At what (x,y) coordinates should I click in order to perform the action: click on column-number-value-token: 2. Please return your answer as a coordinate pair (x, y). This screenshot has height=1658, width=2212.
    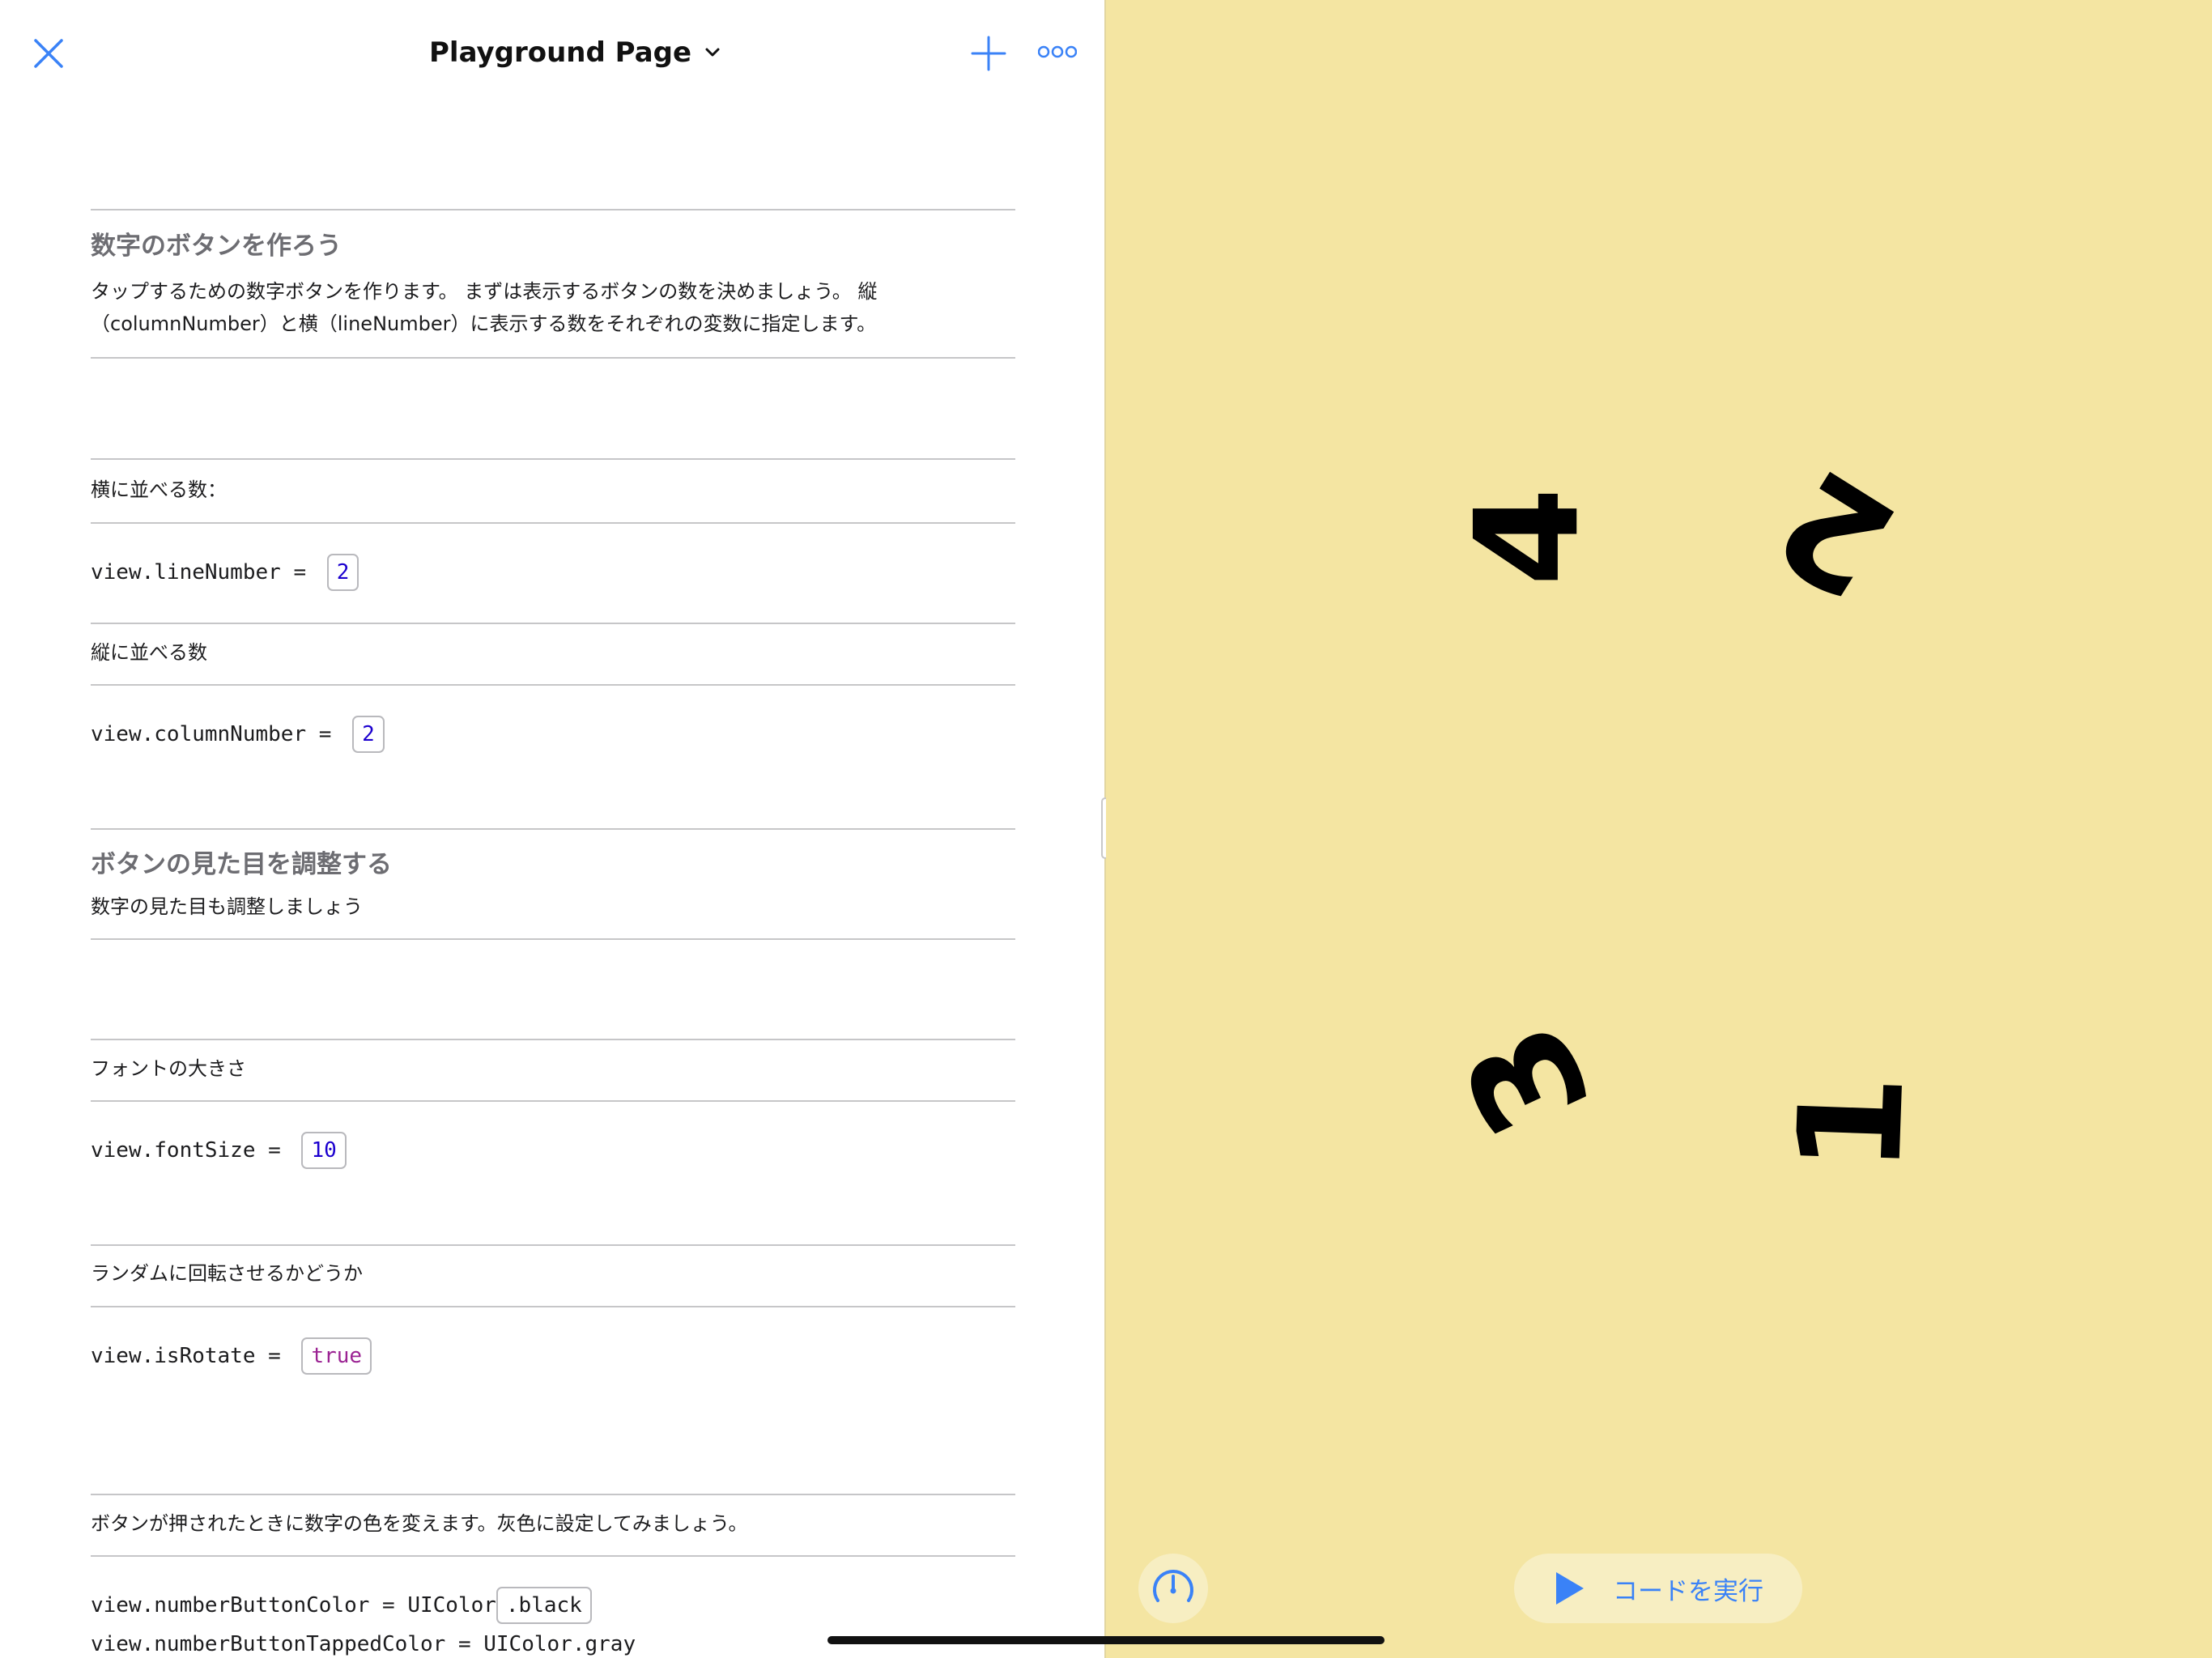
    Looking at the image, I should click on (368, 734).